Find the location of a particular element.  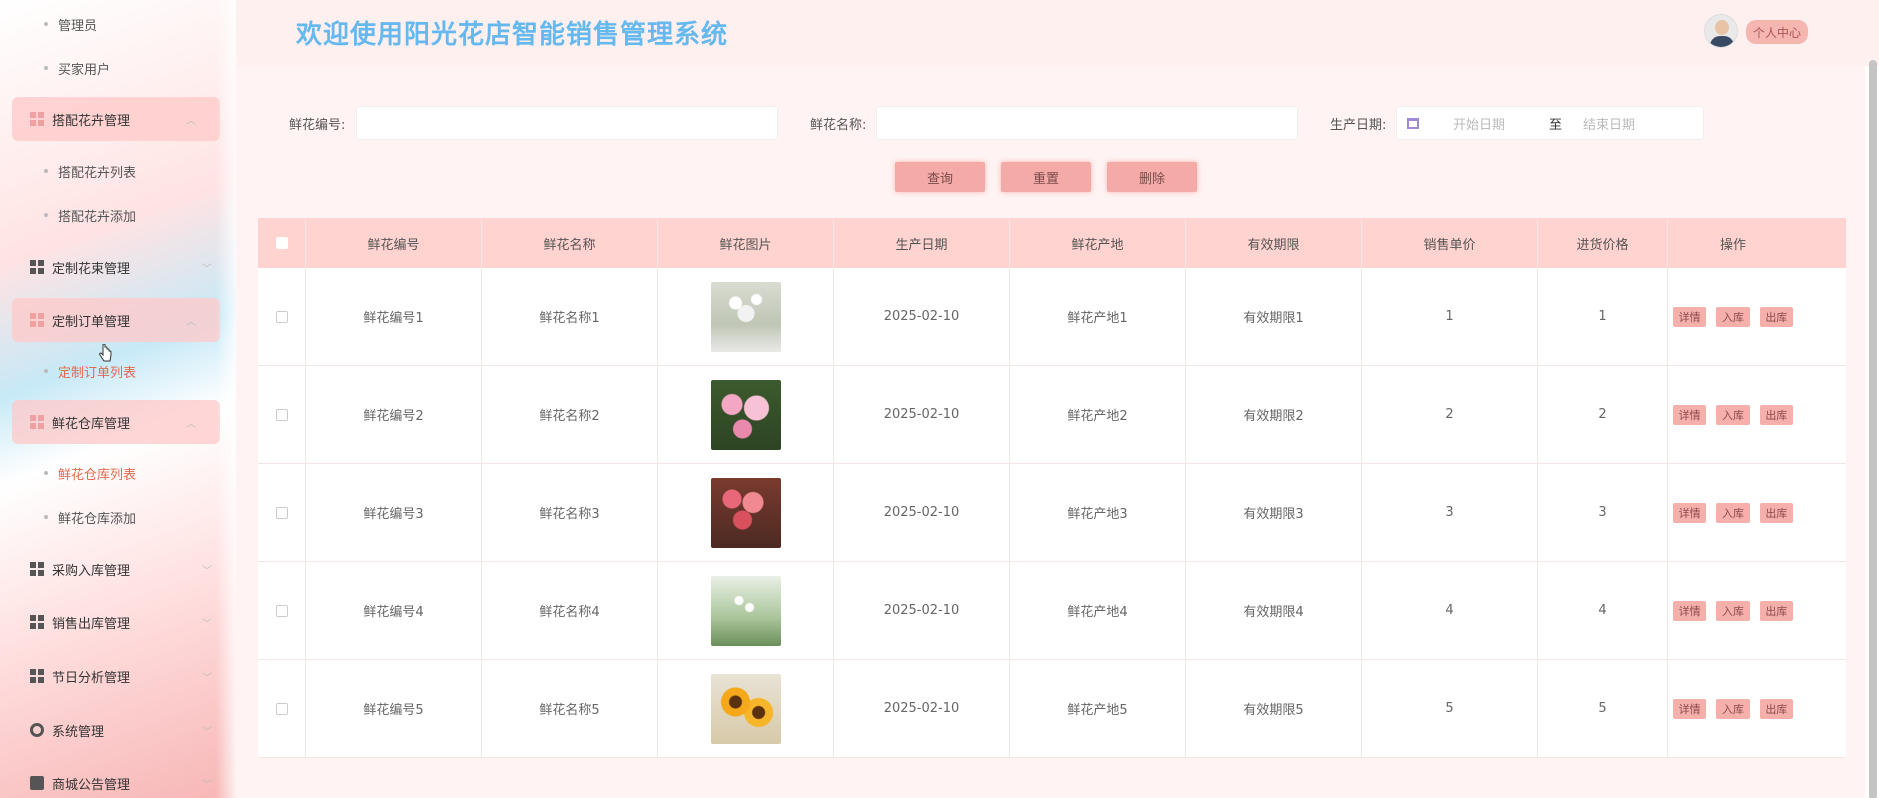

flower-name-cell: 鲜花名称3 is located at coordinates (570, 512).